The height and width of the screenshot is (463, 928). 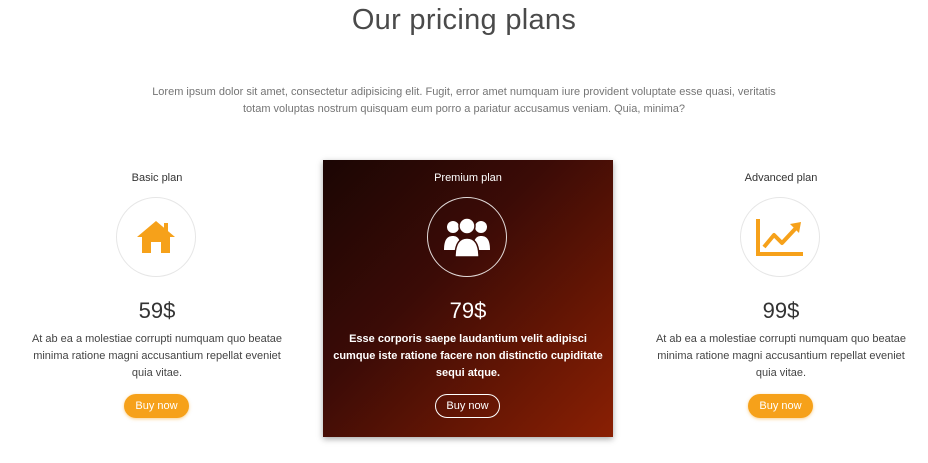 I want to click on plan-price: 99$, so click(x=781, y=310).